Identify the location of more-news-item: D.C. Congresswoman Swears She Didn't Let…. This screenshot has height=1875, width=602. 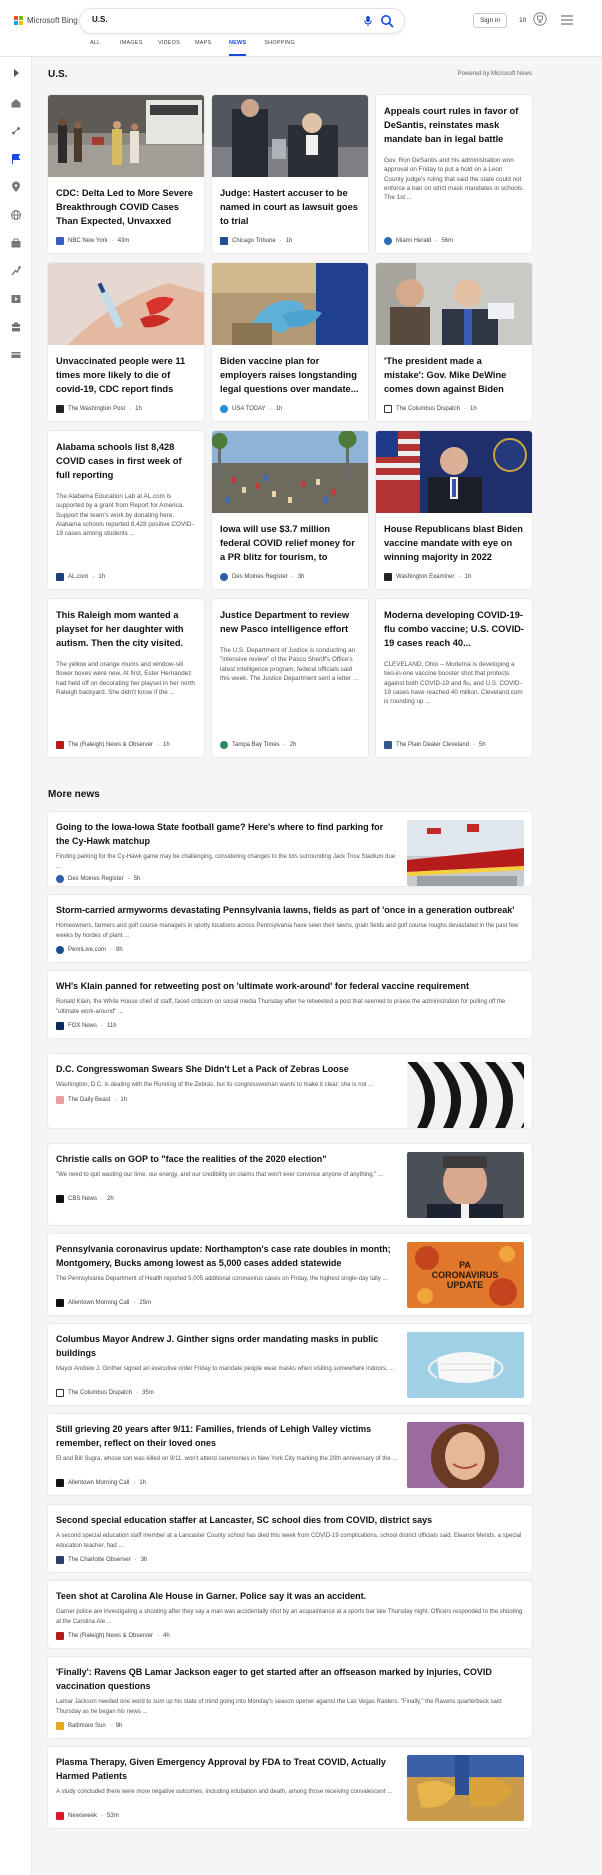
(290, 1091).